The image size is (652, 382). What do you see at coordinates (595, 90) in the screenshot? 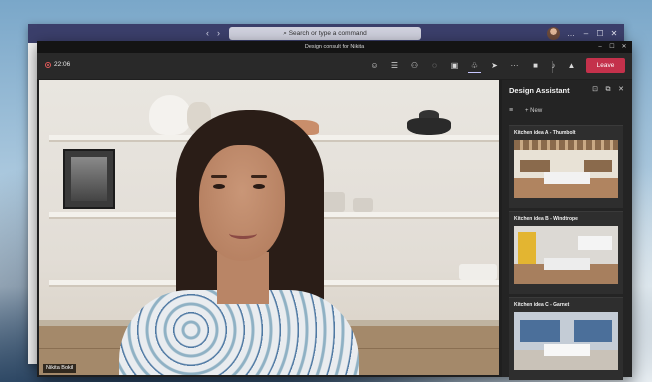
I see `popout-icon: ⊡` at bounding box center [595, 90].